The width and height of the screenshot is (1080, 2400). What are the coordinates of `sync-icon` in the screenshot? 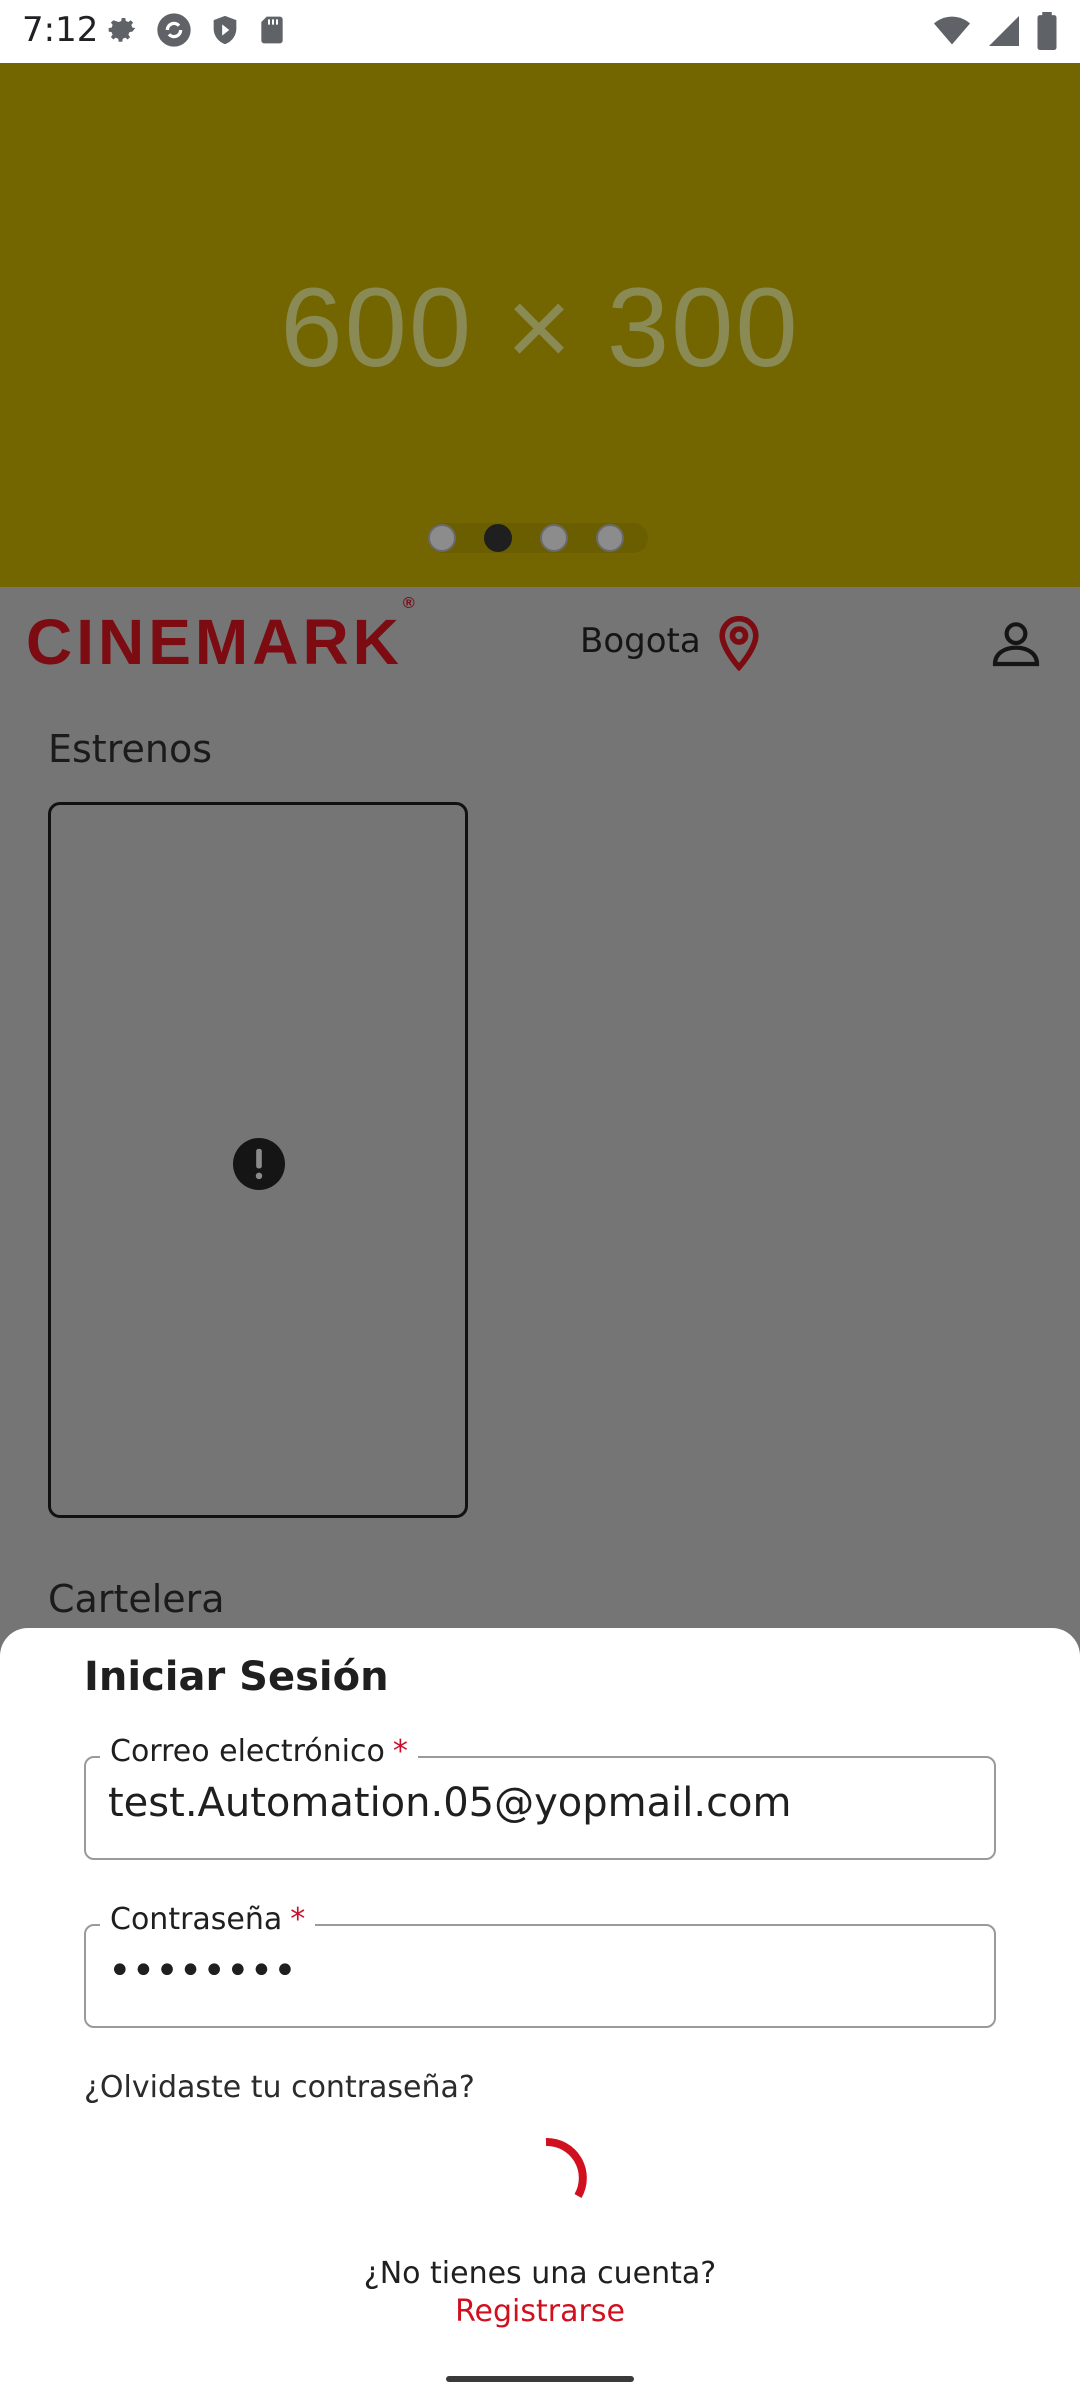 It's located at (174, 30).